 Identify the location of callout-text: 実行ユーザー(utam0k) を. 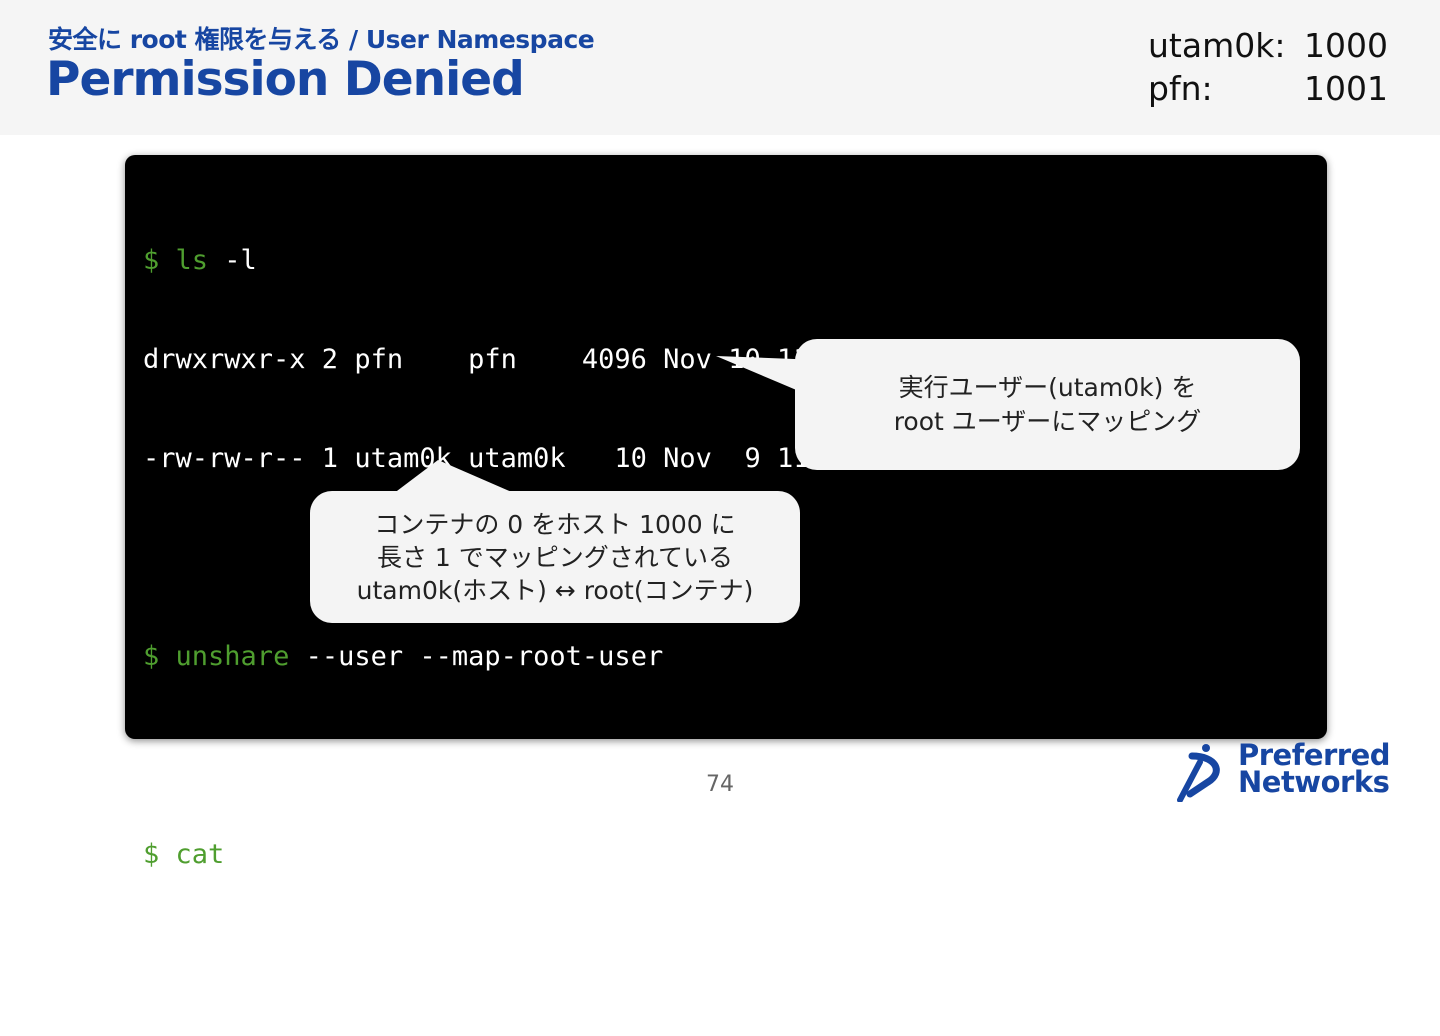
(1047, 387).